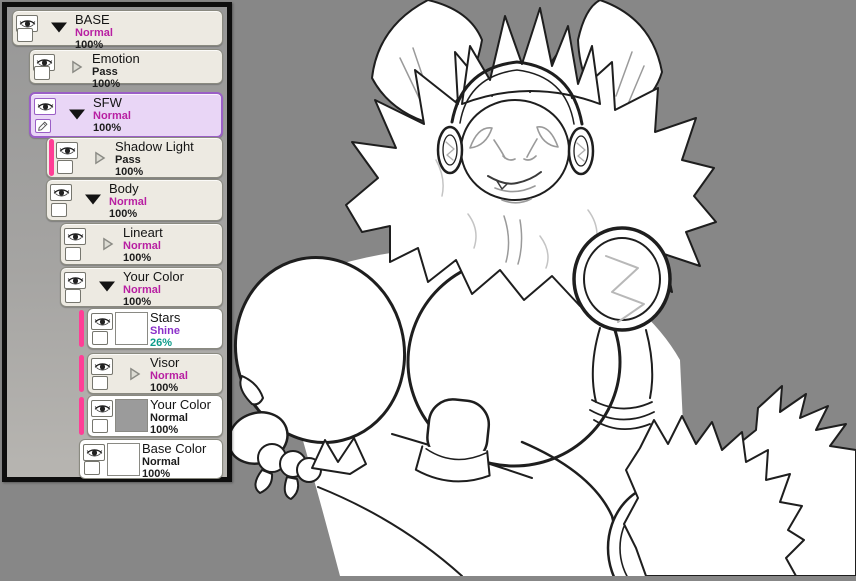 The height and width of the screenshot is (581, 856). I want to click on layer-name: Visor, so click(165, 362).